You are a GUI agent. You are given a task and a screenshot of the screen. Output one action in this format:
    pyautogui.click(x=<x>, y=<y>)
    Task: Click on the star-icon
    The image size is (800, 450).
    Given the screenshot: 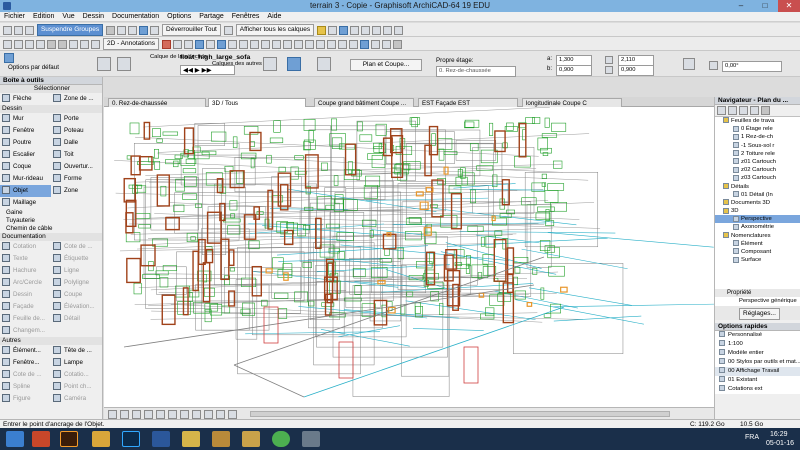 What is the action you would take?
    pyautogui.click(x=322, y=30)
    